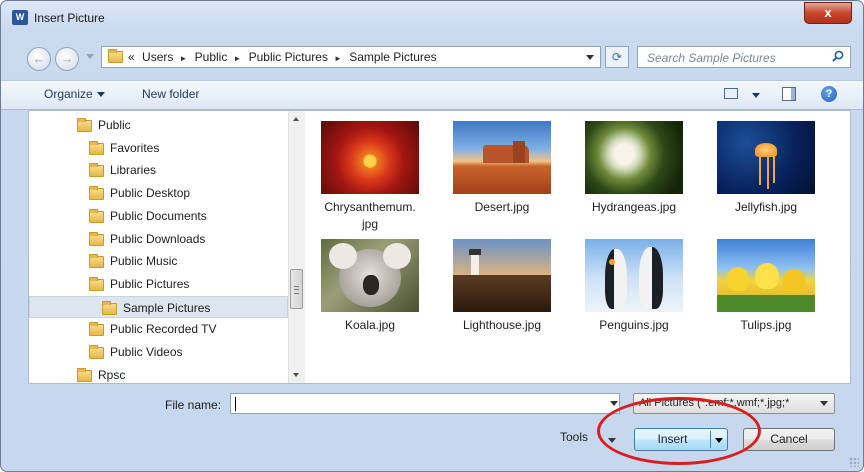 The width and height of the screenshot is (864, 472). What do you see at coordinates (838, 56) in the screenshot?
I see `search-icon` at bounding box center [838, 56].